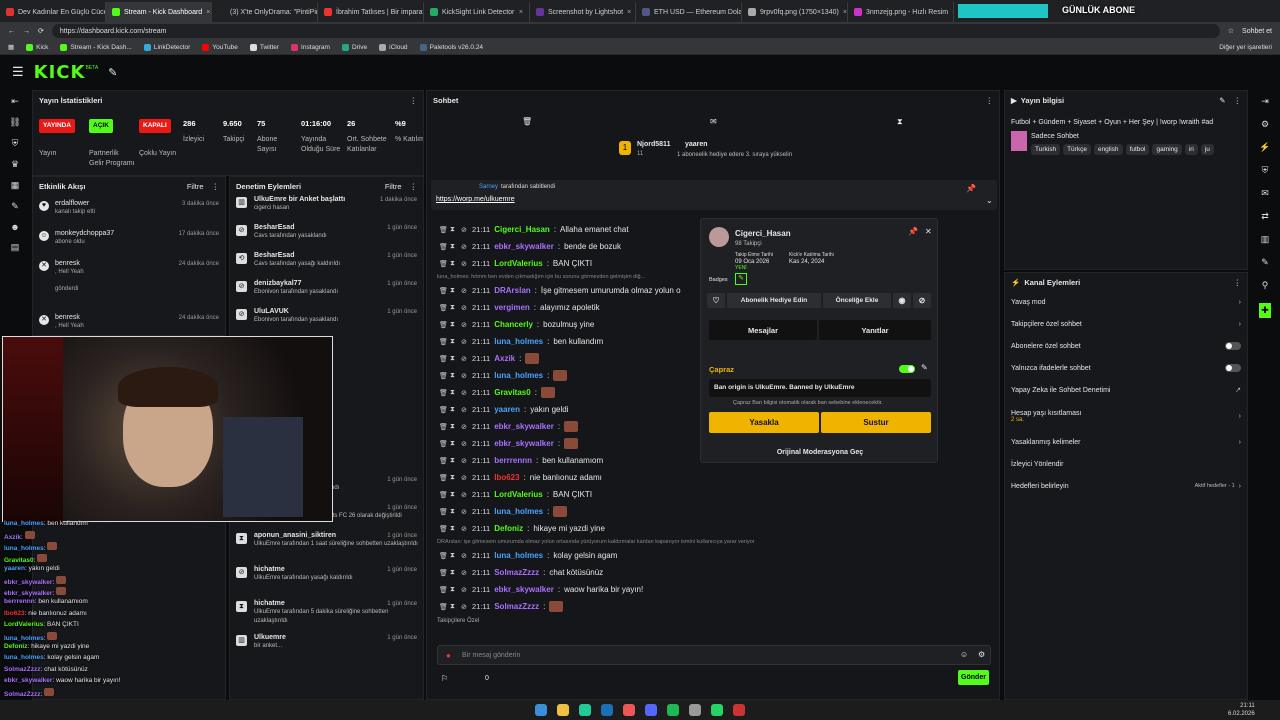  Describe the element at coordinates (922, 300) in the screenshot. I see `mute-button: ⊘` at that location.